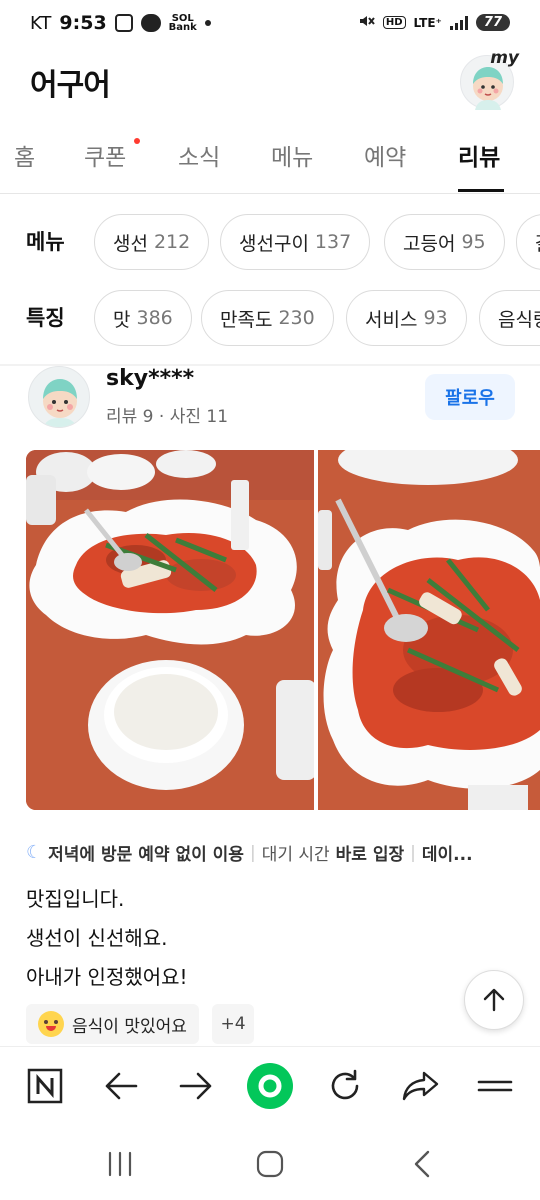  What do you see at coordinates (519, 319) in the screenshot?
I see `chip-name: 음식량` at bounding box center [519, 319].